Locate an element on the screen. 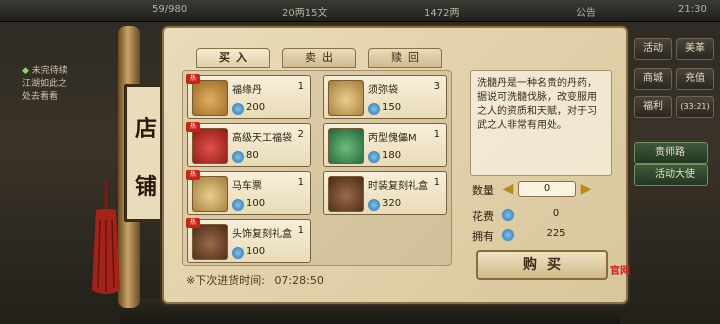 The height and width of the screenshot is (324, 720). item-name: 高级天工福袋 is located at coordinates (262, 138).